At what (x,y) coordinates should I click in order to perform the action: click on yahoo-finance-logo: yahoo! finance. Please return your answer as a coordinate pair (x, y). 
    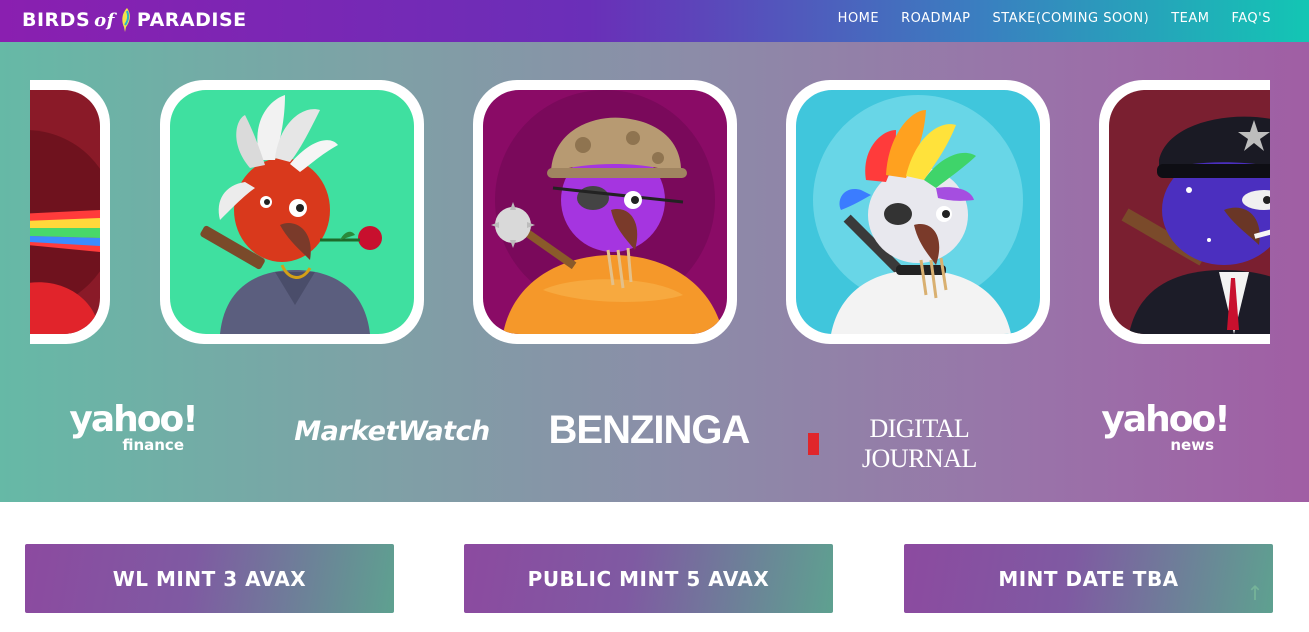
    Looking at the image, I should click on (133, 426).